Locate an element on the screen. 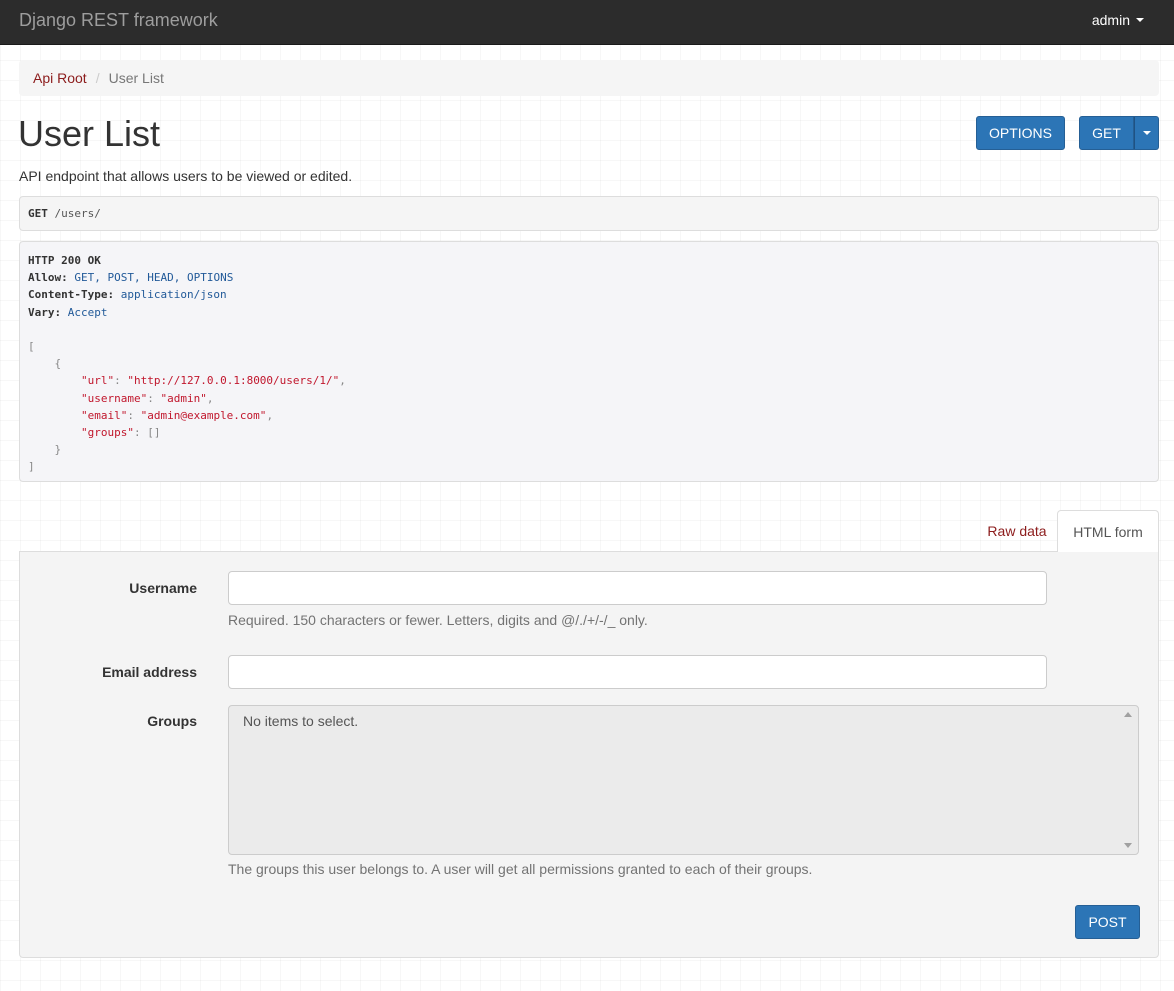 The width and height of the screenshot is (1174, 991). response-header-content-type: Content-Type: application/json is located at coordinates (127, 295).